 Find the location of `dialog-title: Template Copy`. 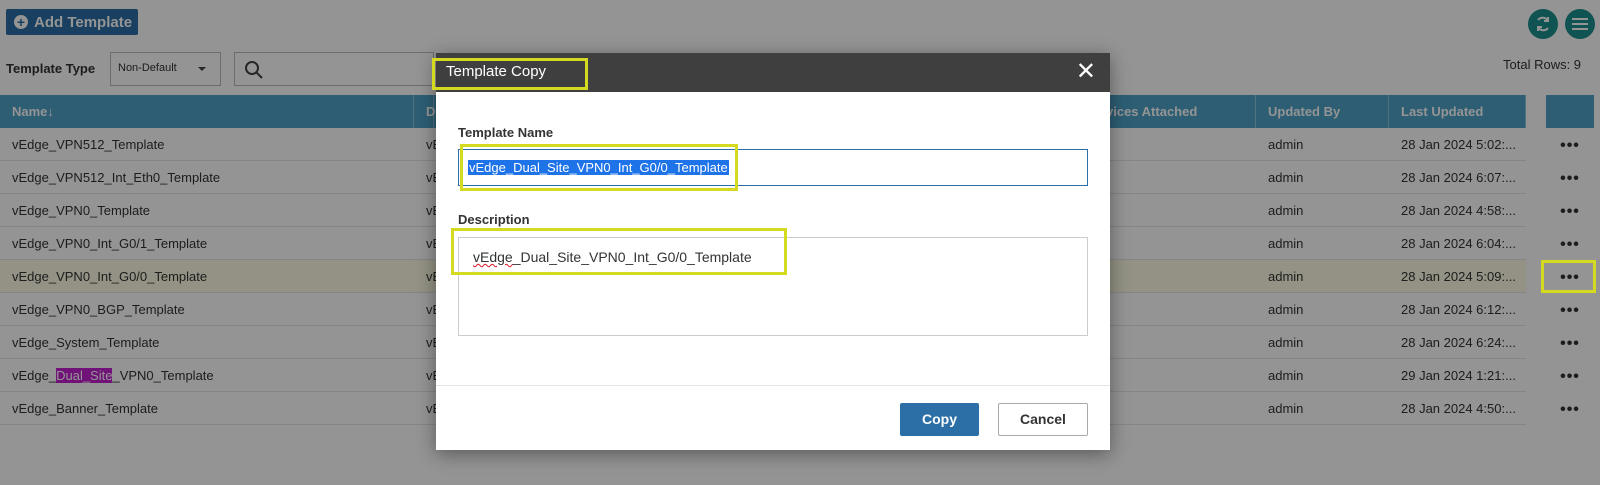

dialog-title: Template Copy is located at coordinates (496, 71).